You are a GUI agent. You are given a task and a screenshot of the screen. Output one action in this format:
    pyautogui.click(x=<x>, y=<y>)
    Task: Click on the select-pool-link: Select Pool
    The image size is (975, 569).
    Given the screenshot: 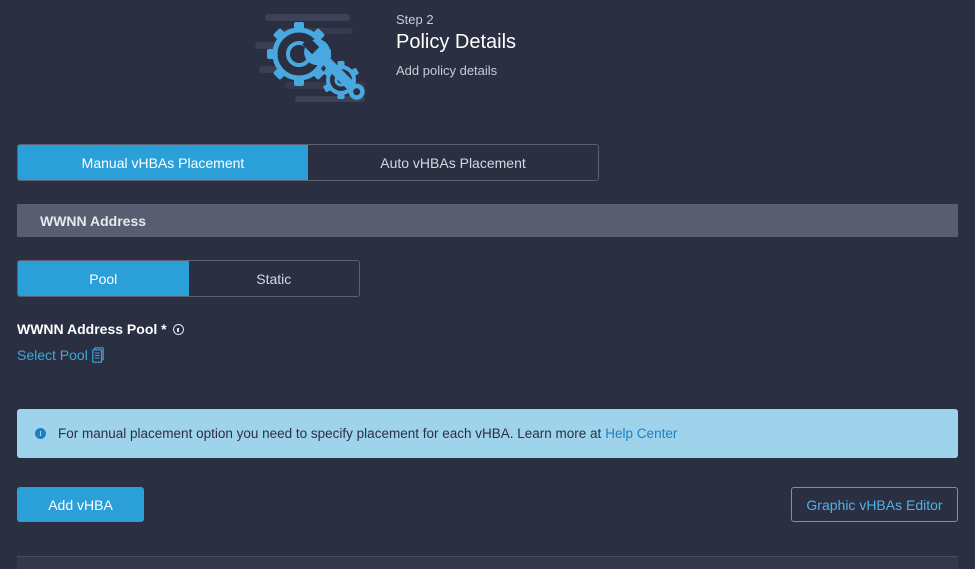 What is the action you would take?
    pyautogui.click(x=60, y=355)
    